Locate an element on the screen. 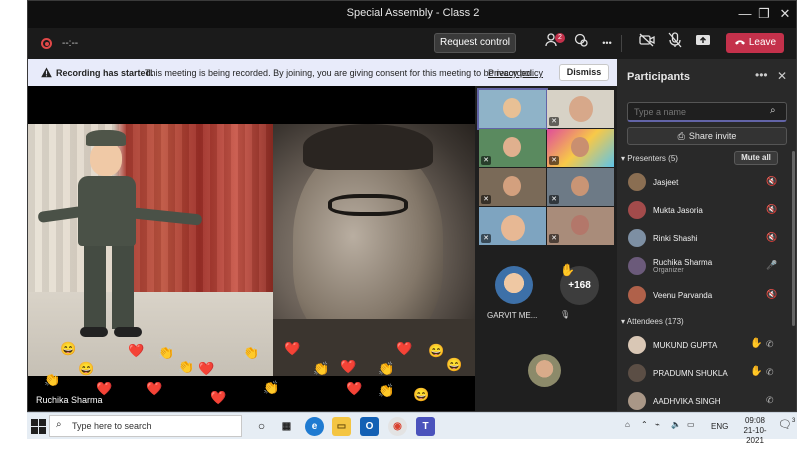  camera-toggle-button is located at coordinates (647, 43).